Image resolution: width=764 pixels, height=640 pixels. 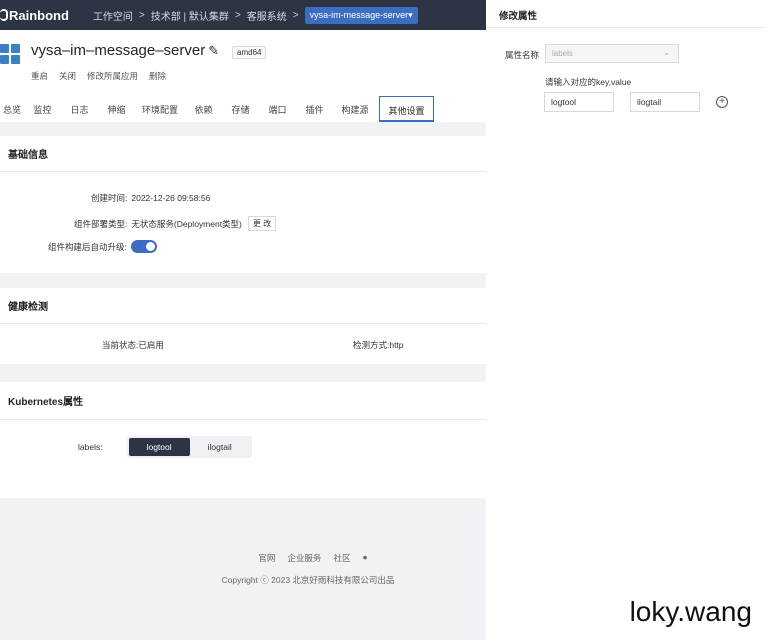 I want to click on tab-overview: 总览, so click(x=12, y=109).